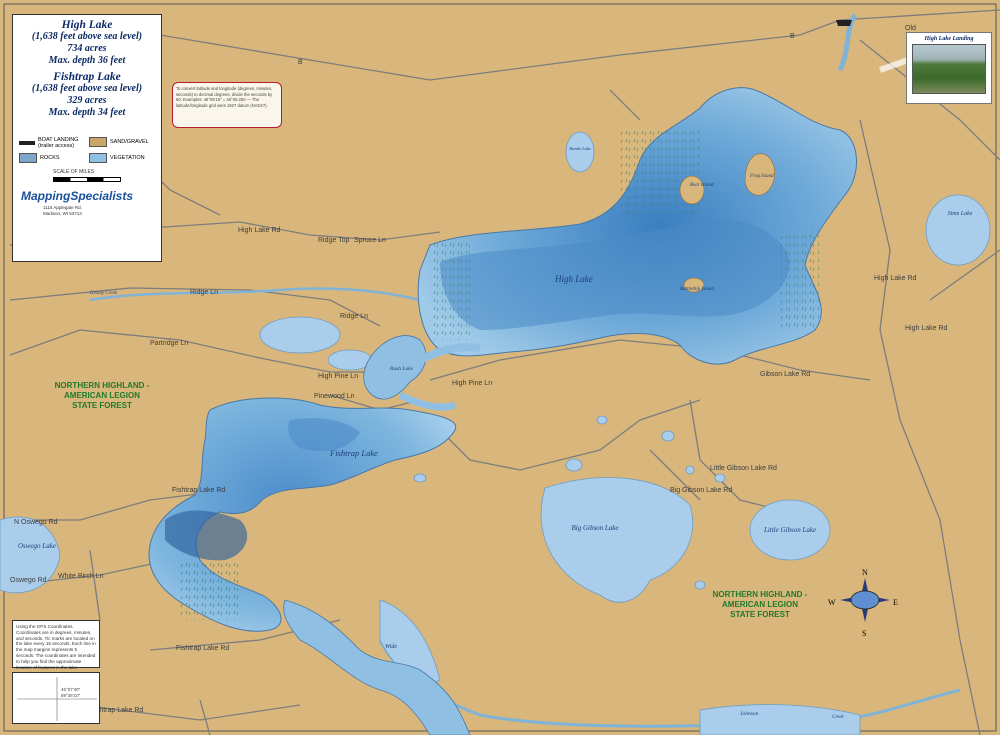 The width and height of the screenshot is (1000, 735). Describe the element at coordinates (87, 25) in the screenshot. I see `high-lake-title: High Lake` at that location.